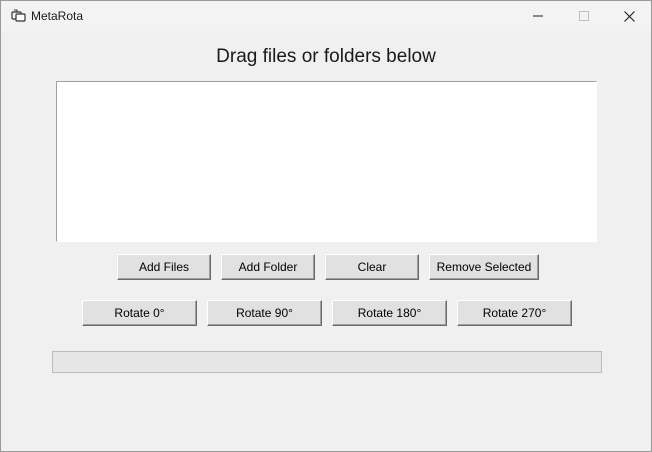 The image size is (652, 452). I want to click on maximize-icon, so click(584, 16).